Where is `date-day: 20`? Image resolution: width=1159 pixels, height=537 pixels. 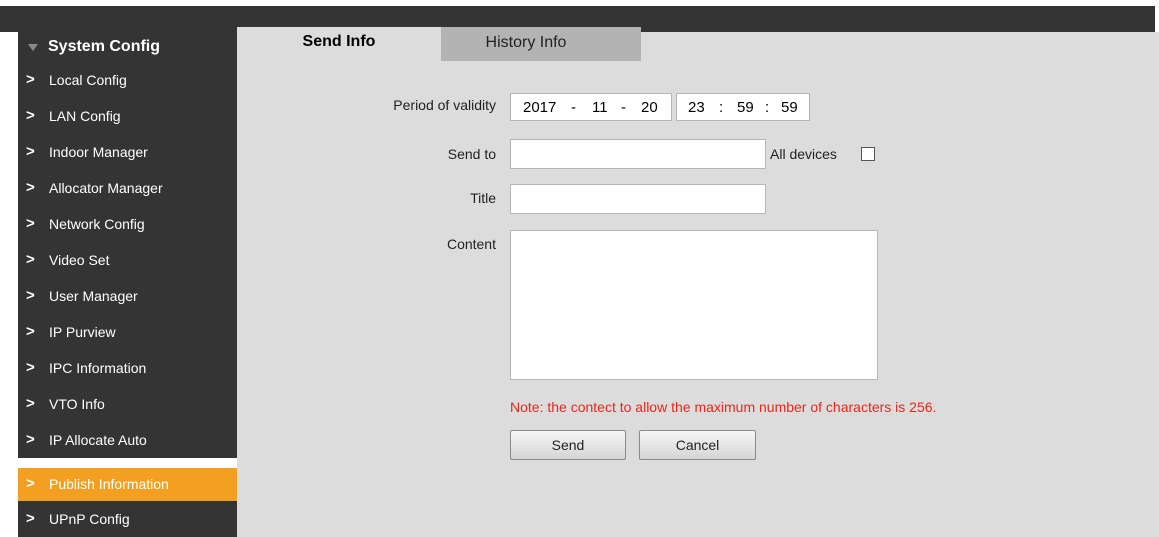
date-day: 20 is located at coordinates (649, 107).